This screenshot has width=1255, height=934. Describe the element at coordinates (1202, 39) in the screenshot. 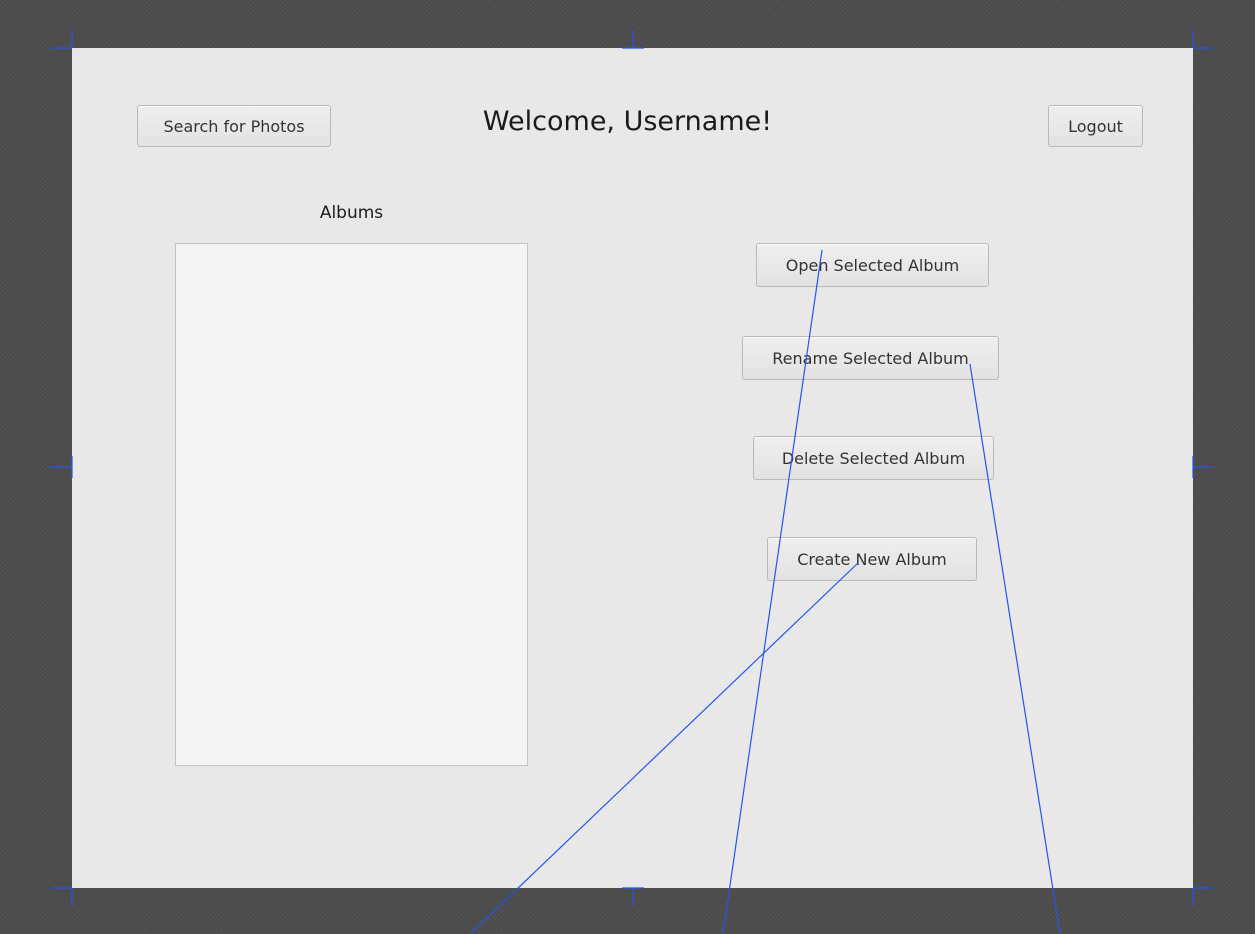

I see `corner-marker-top-right` at that location.